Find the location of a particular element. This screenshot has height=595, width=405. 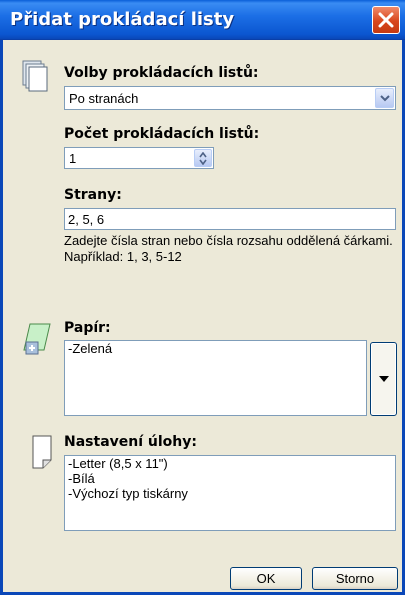

cancel-button: Storno is located at coordinates (355, 578).